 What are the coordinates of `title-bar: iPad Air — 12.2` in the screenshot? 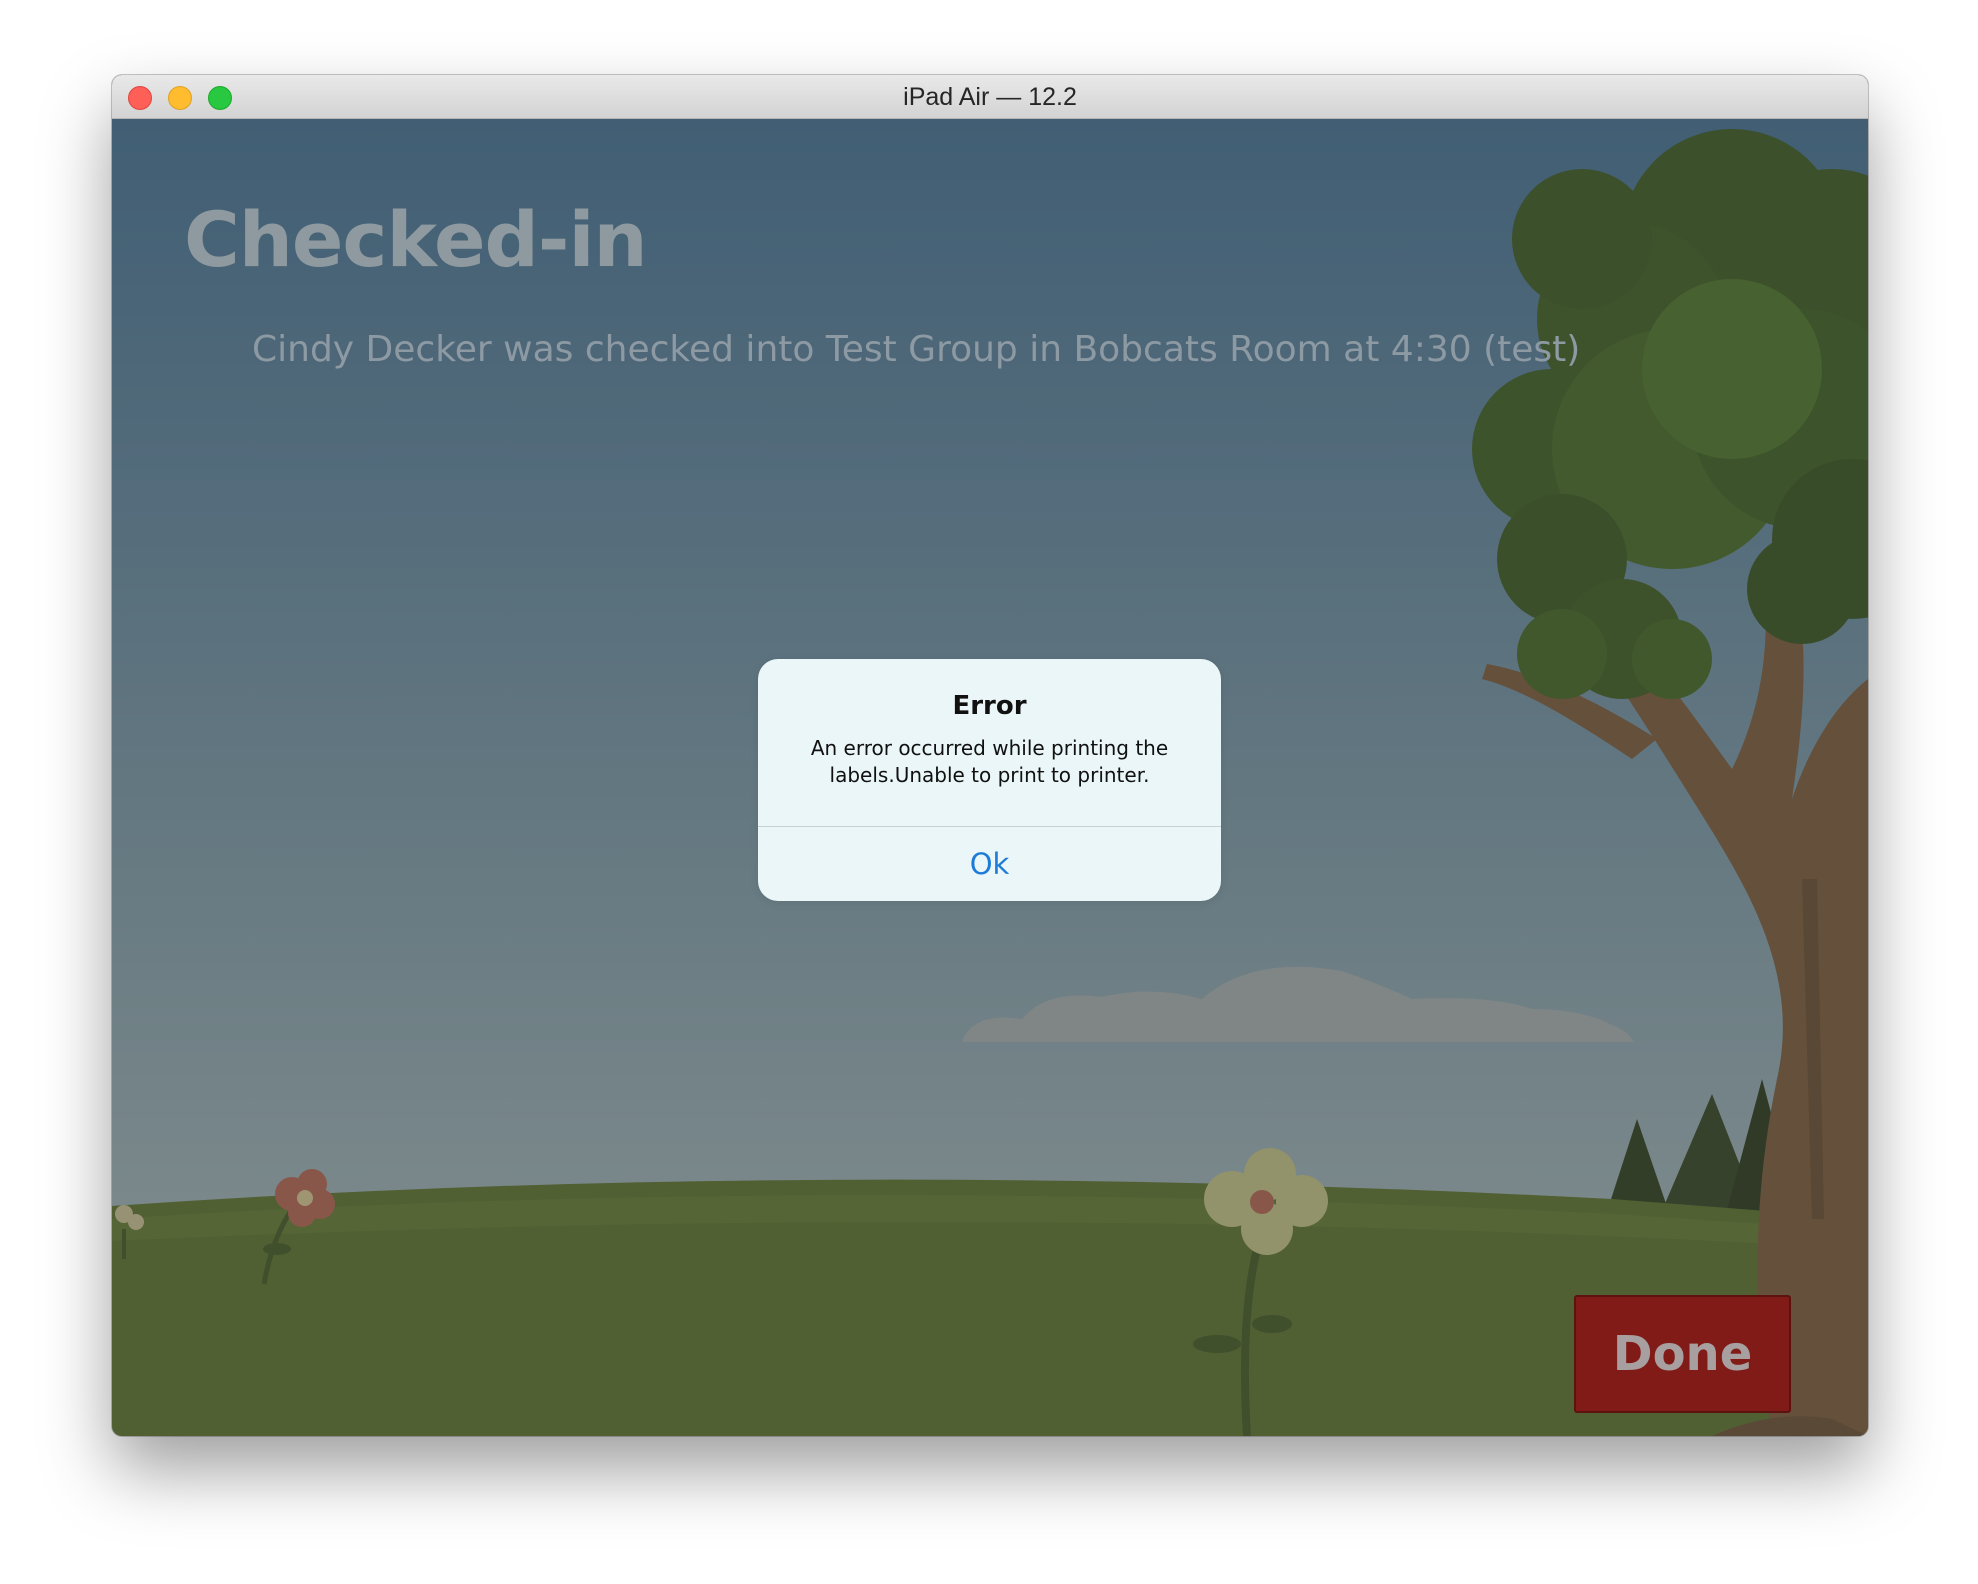 It's located at (990, 97).